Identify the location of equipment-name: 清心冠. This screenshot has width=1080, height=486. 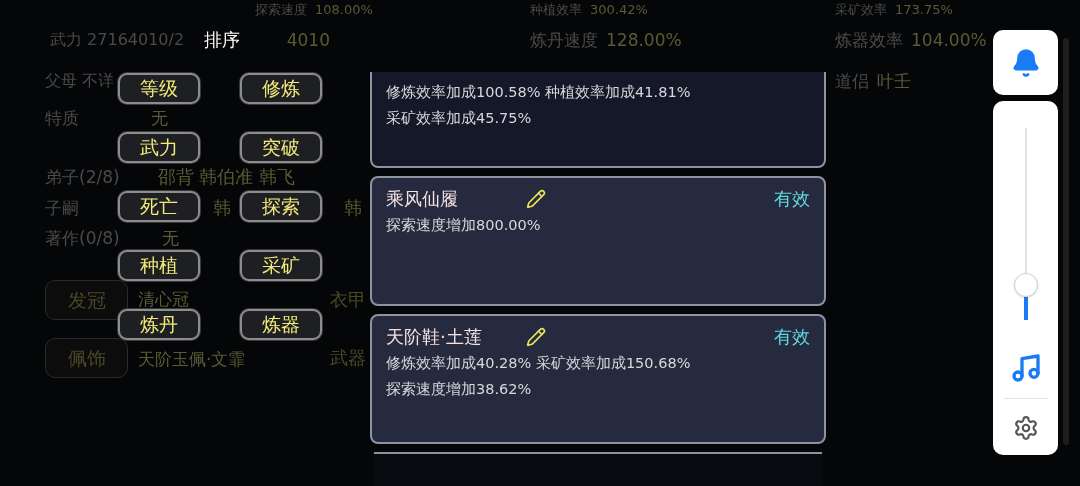
(163, 299).